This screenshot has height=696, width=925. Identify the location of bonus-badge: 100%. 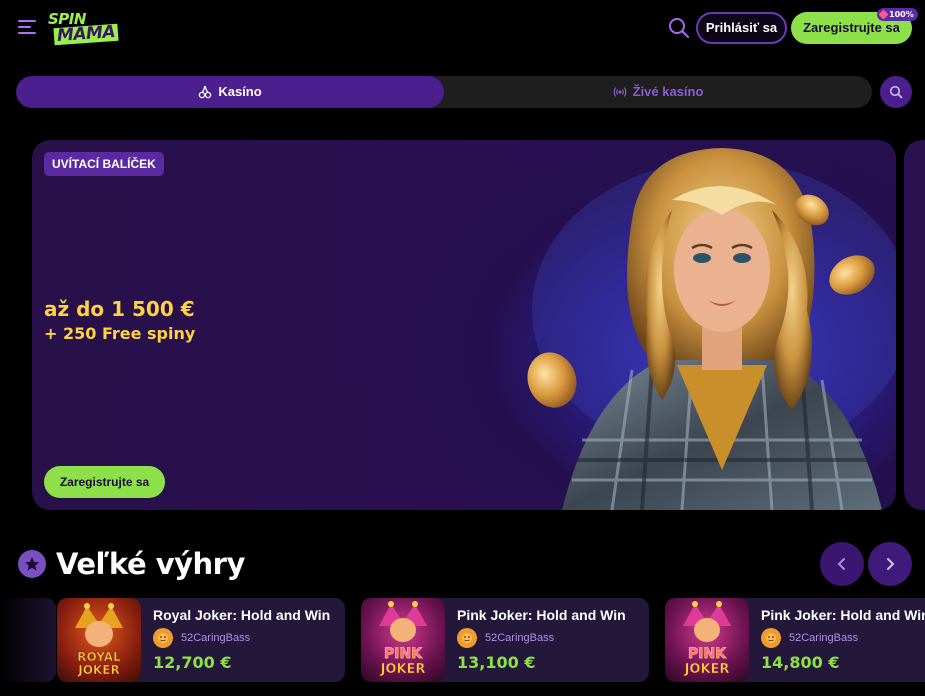
(897, 14).